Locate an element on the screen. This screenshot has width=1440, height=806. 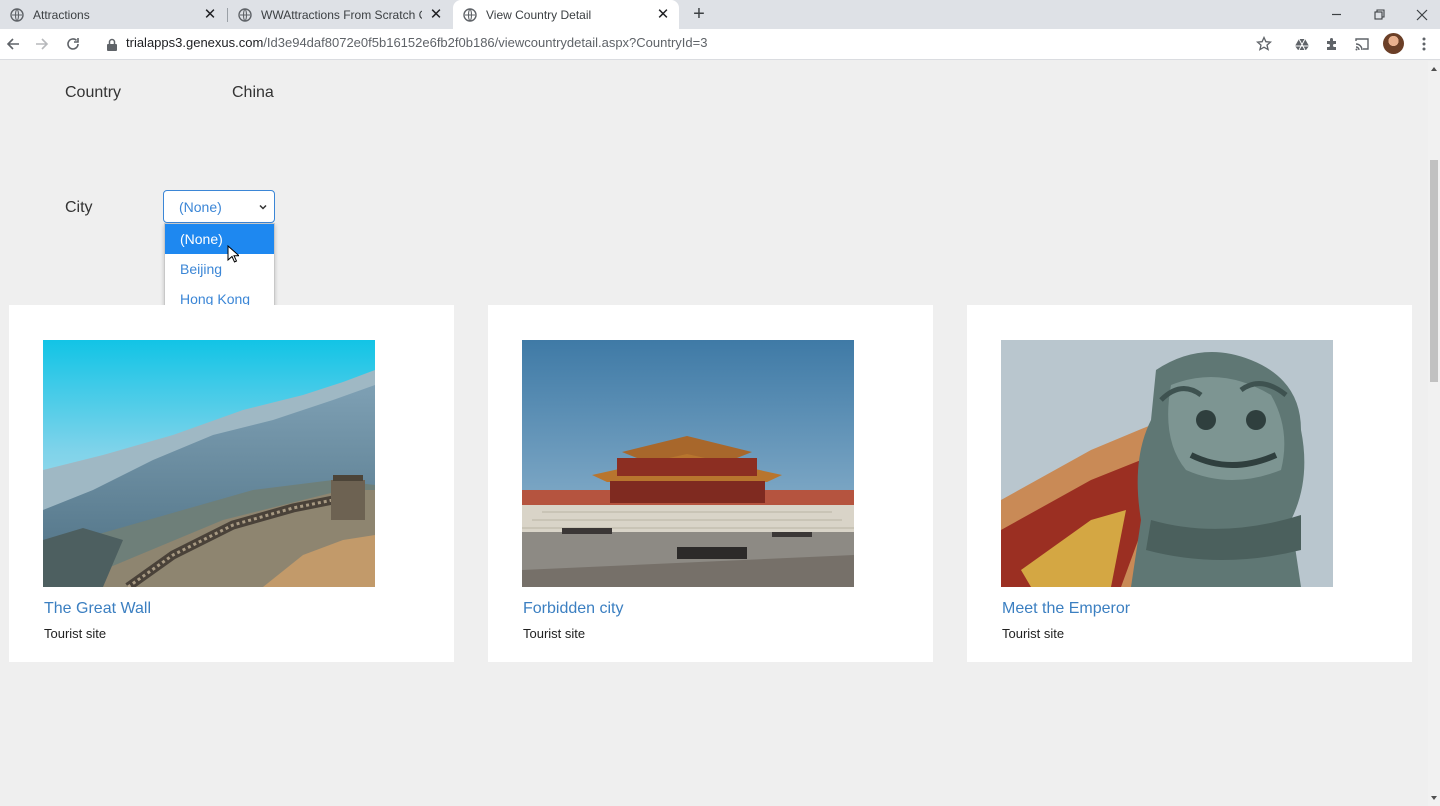
restore-icon is located at coordinates (1379, 14).